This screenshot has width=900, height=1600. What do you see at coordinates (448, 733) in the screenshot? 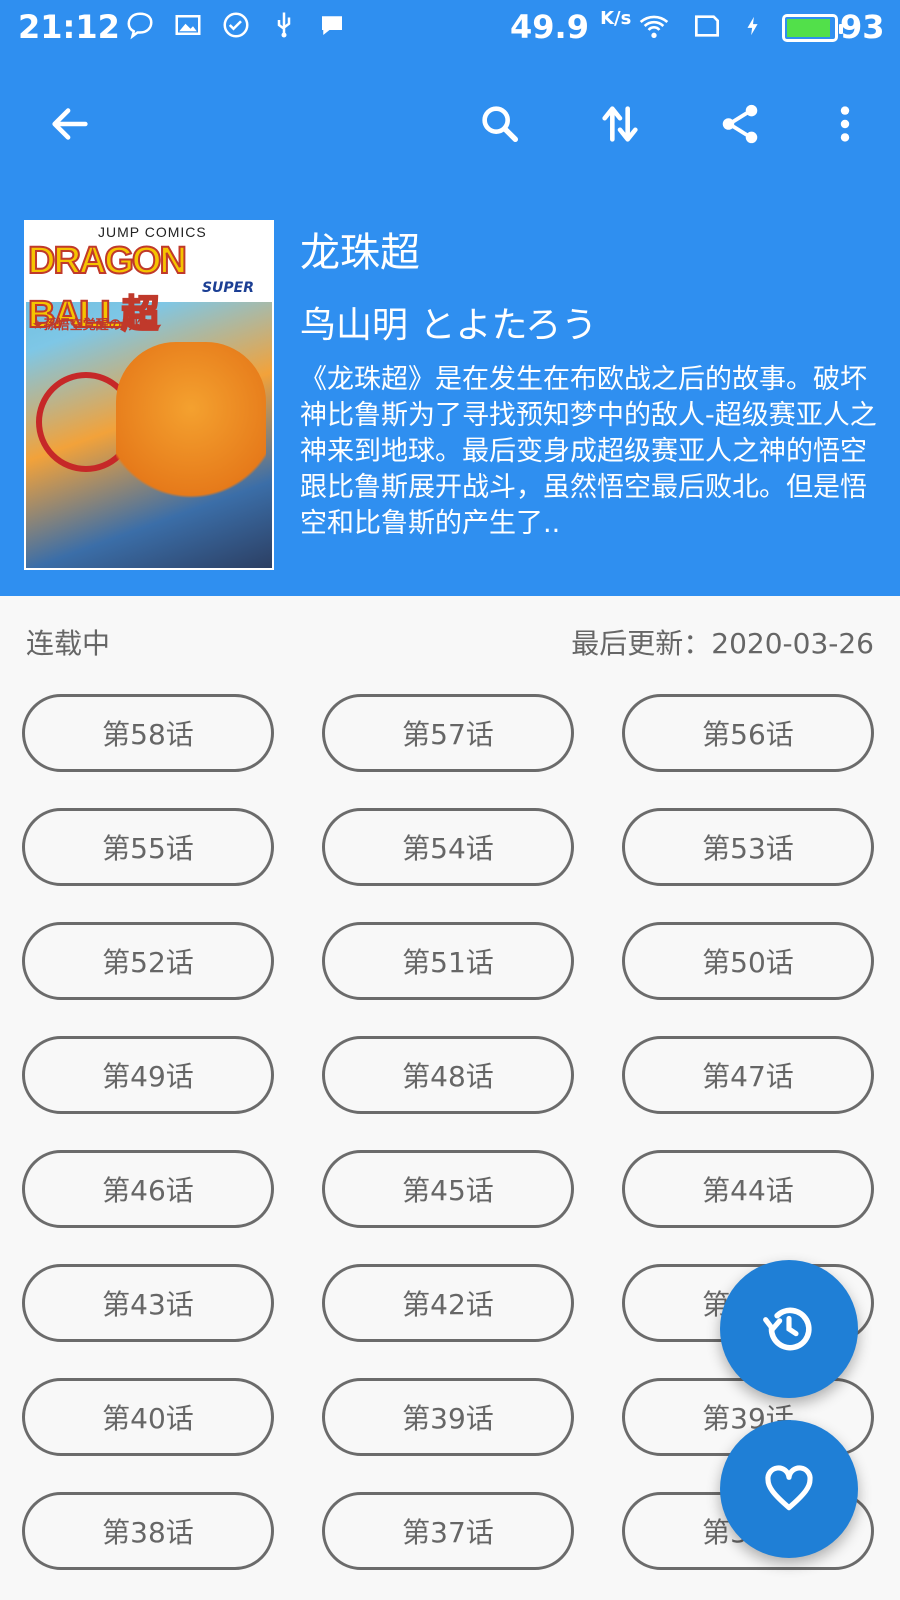
I see `chapter-button: 第57话` at bounding box center [448, 733].